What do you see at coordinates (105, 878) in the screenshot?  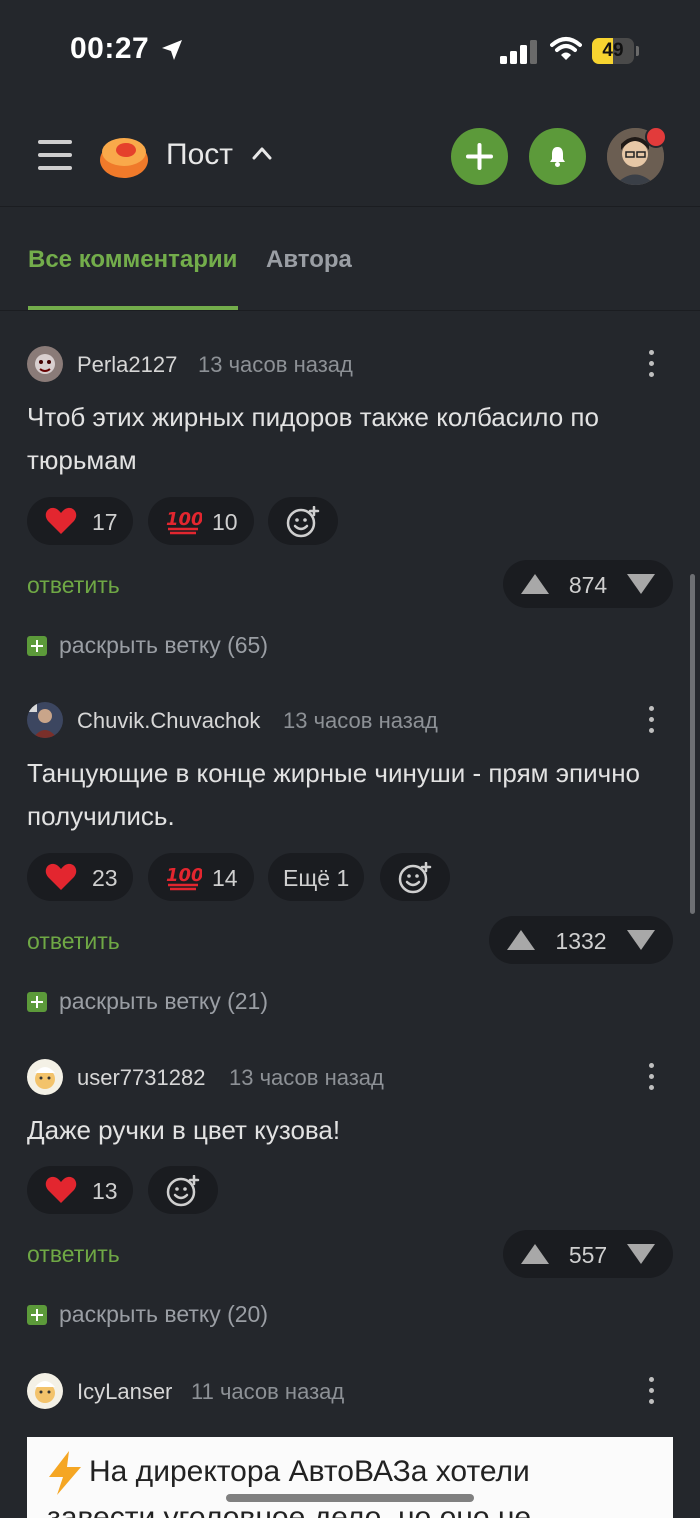 I see `reaction-count: 23` at bounding box center [105, 878].